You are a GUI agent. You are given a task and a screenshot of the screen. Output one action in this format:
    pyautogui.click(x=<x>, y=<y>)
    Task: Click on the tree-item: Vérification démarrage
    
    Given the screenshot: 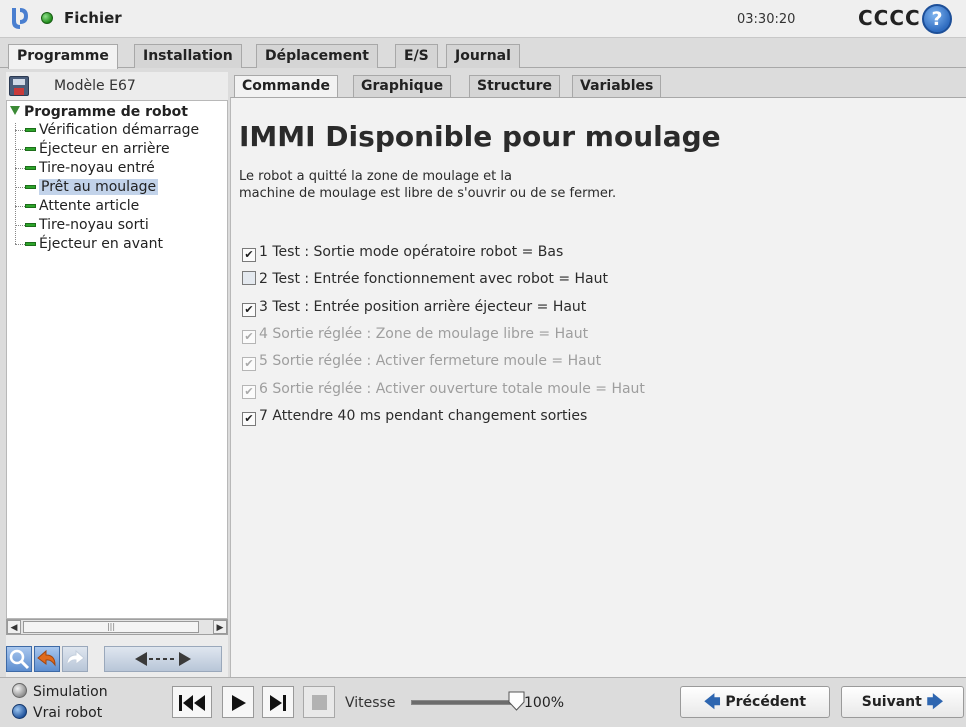 What is the action you would take?
    pyautogui.click(x=107, y=131)
    